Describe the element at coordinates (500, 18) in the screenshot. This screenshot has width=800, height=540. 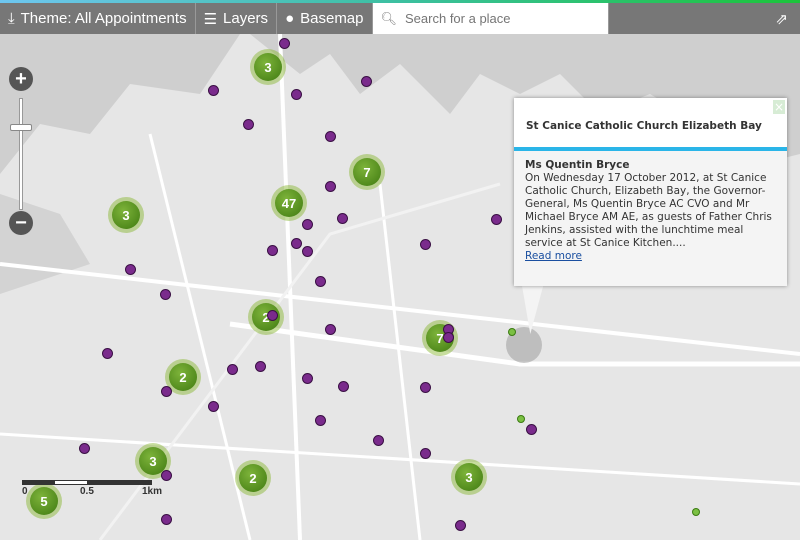
I see `search-input` at that location.